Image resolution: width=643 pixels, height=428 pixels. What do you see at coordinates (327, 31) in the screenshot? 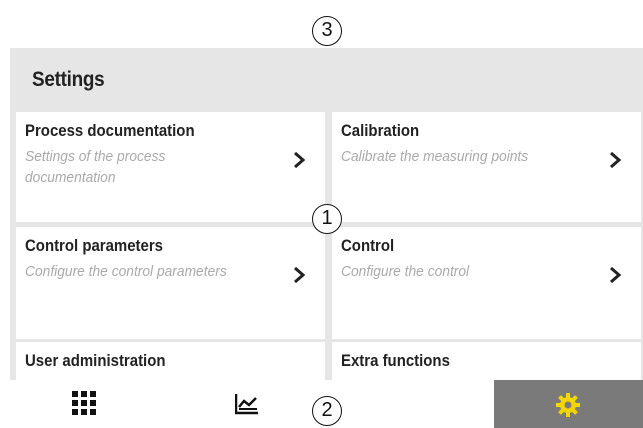
I see `callout-3: 3` at bounding box center [327, 31].